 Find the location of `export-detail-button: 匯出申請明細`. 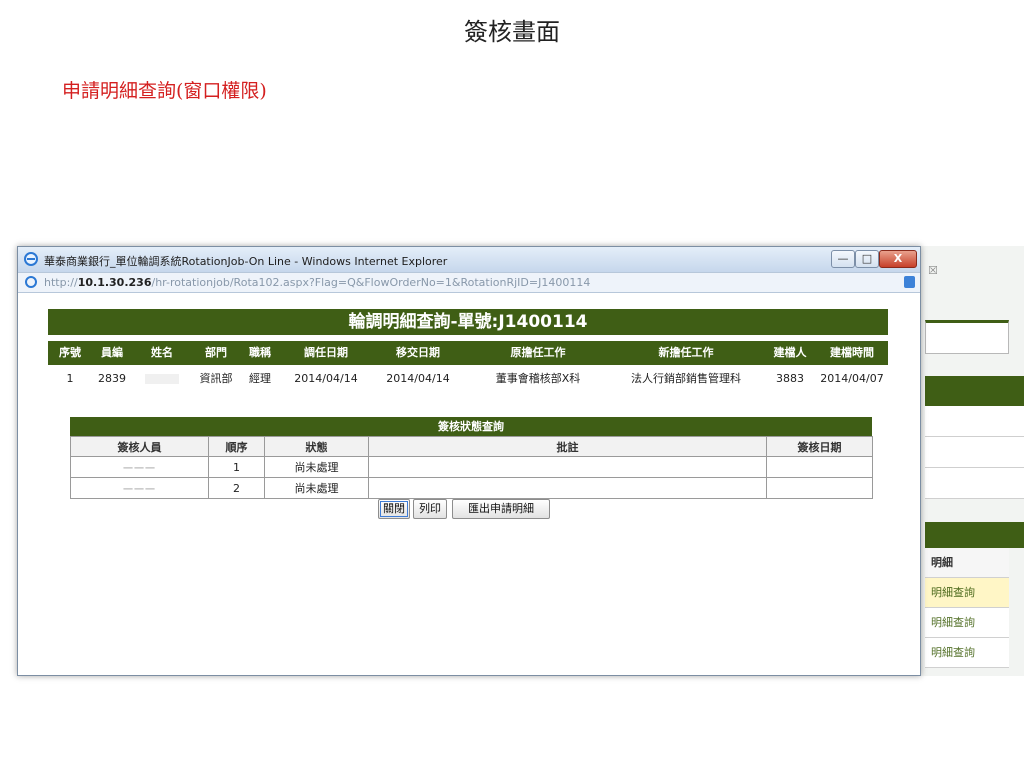

export-detail-button: 匯出申請明細 is located at coordinates (501, 509).